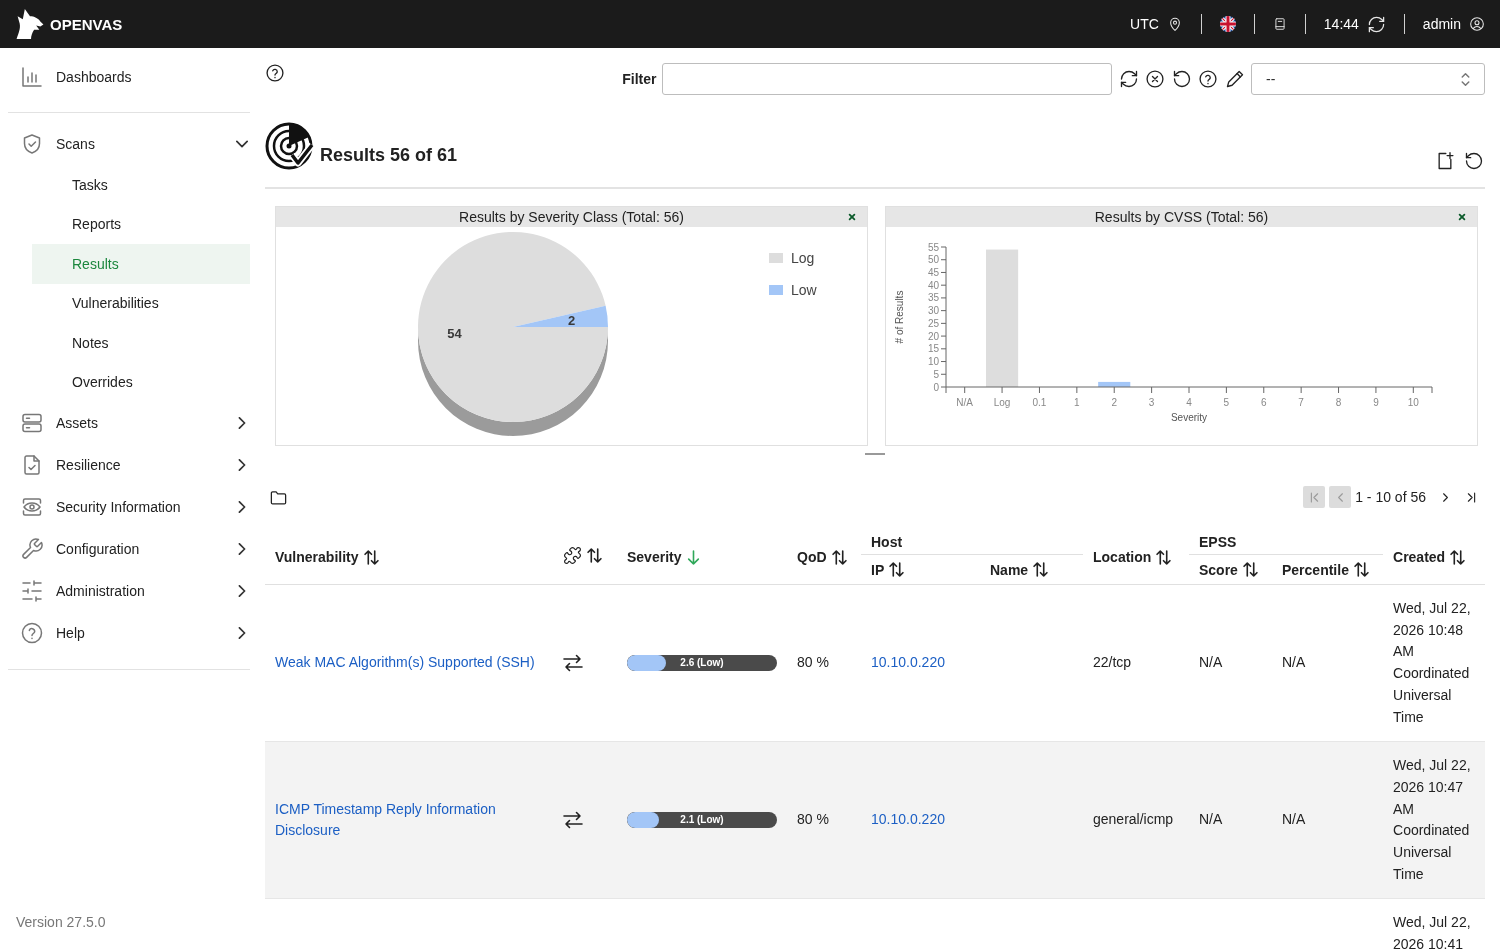 This screenshot has height=950, width=1500. I want to click on chart-title: Results by CVSS (Total: 56), so click(1181, 217).